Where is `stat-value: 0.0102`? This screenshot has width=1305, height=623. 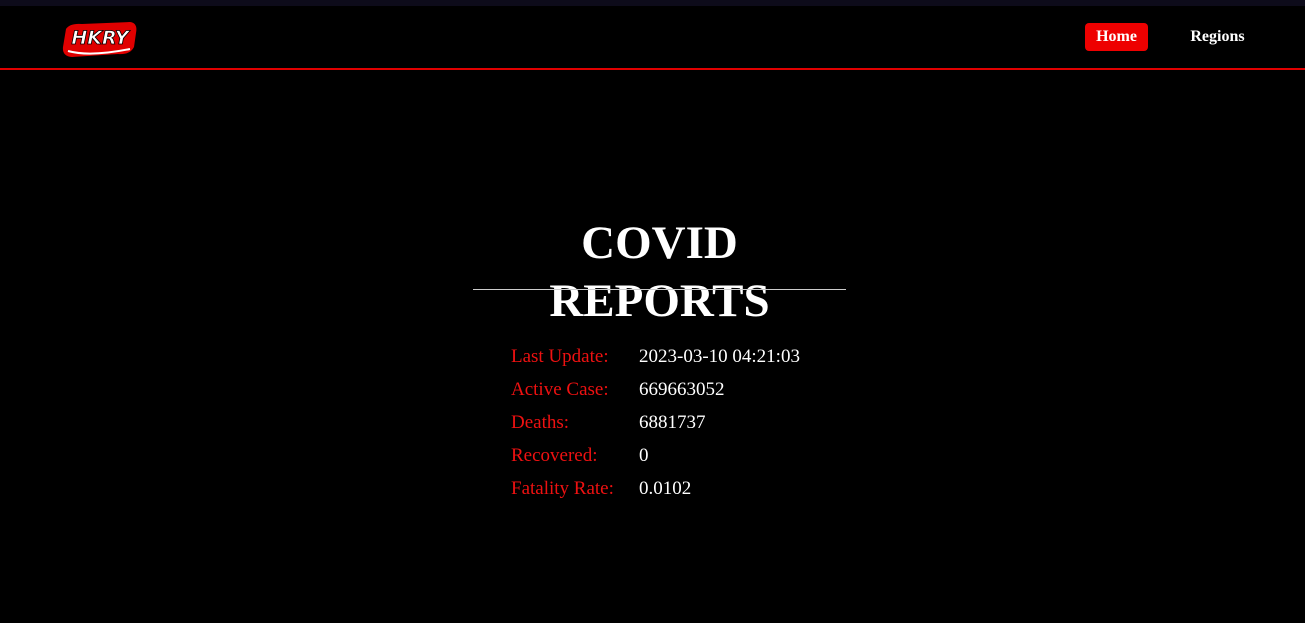 stat-value: 0.0102 is located at coordinates (665, 488).